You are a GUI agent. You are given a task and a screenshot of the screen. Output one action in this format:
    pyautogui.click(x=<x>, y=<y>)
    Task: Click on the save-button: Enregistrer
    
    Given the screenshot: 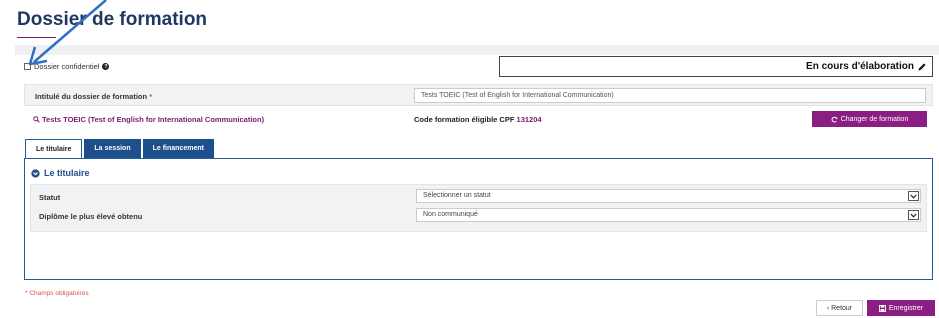 What is the action you would take?
    pyautogui.click(x=901, y=308)
    